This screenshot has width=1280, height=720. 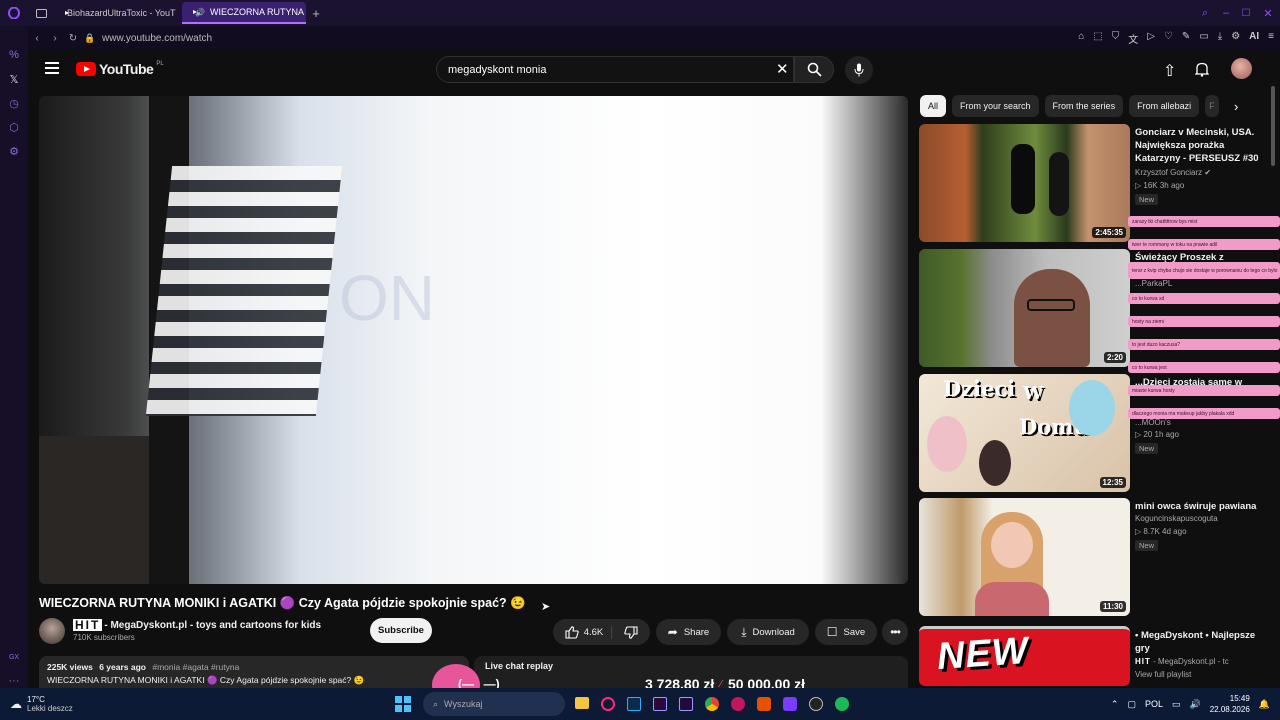 What do you see at coordinates (608, 704) in the screenshot?
I see `opera-gx-icon` at bounding box center [608, 704].